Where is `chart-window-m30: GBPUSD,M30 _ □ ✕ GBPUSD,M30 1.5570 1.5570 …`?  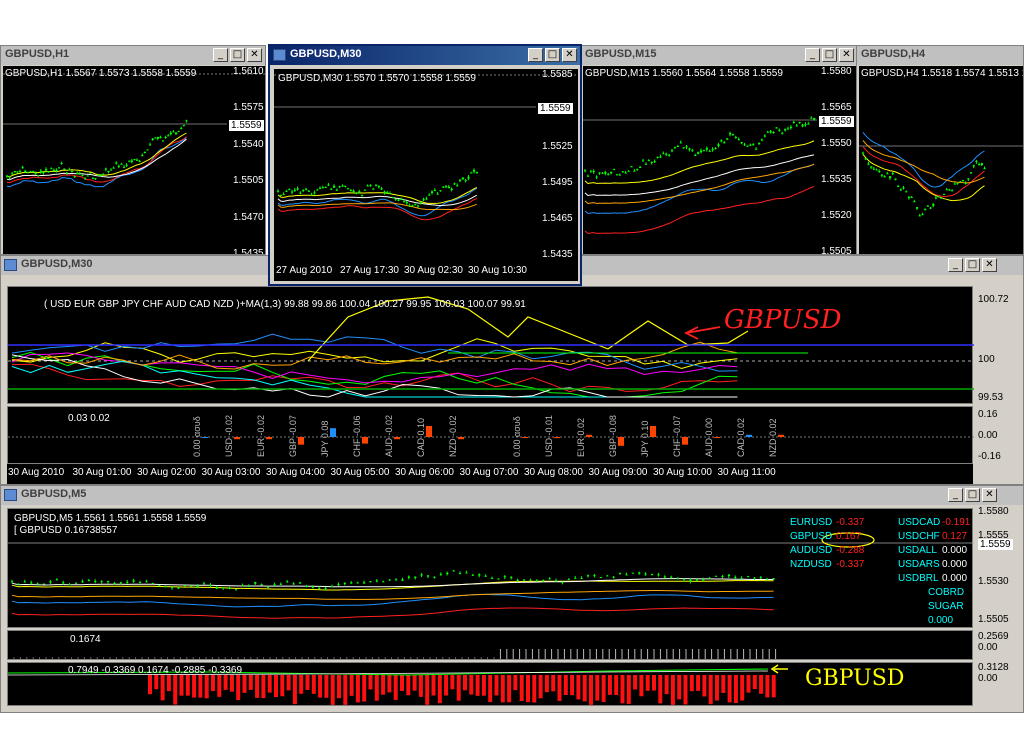
chart-window-m30: GBPUSD,M30 _ □ ✕ GBPUSD,M30 1.5570 1.5570 … is located at coordinates (425, 165).